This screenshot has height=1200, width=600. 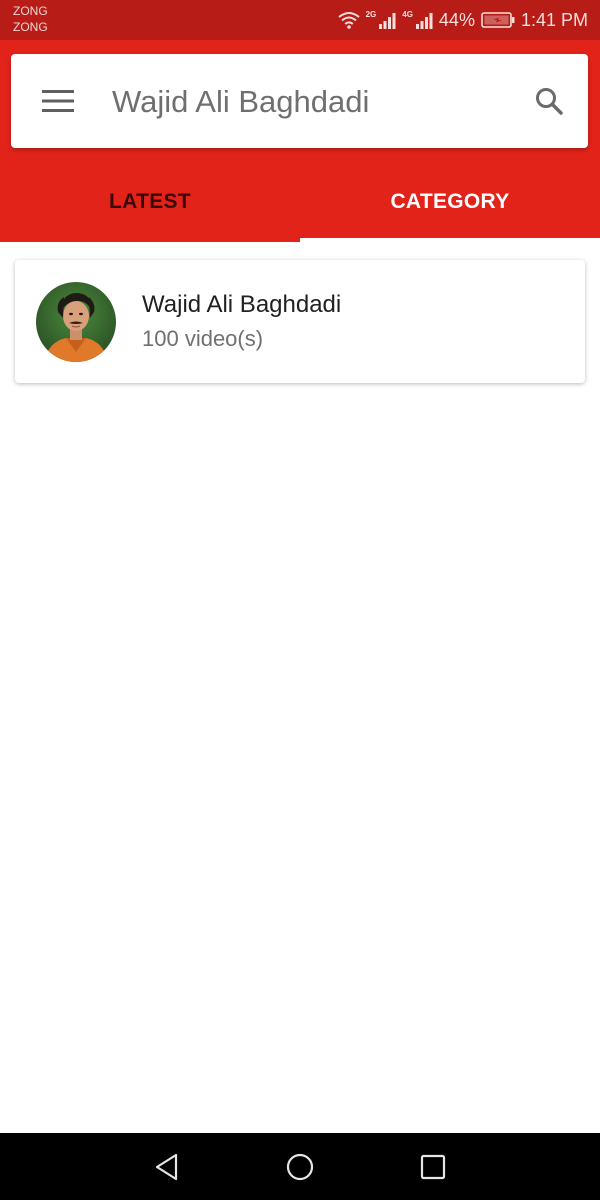 I want to click on tab-category: CATEGORY, so click(x=450, y=202).